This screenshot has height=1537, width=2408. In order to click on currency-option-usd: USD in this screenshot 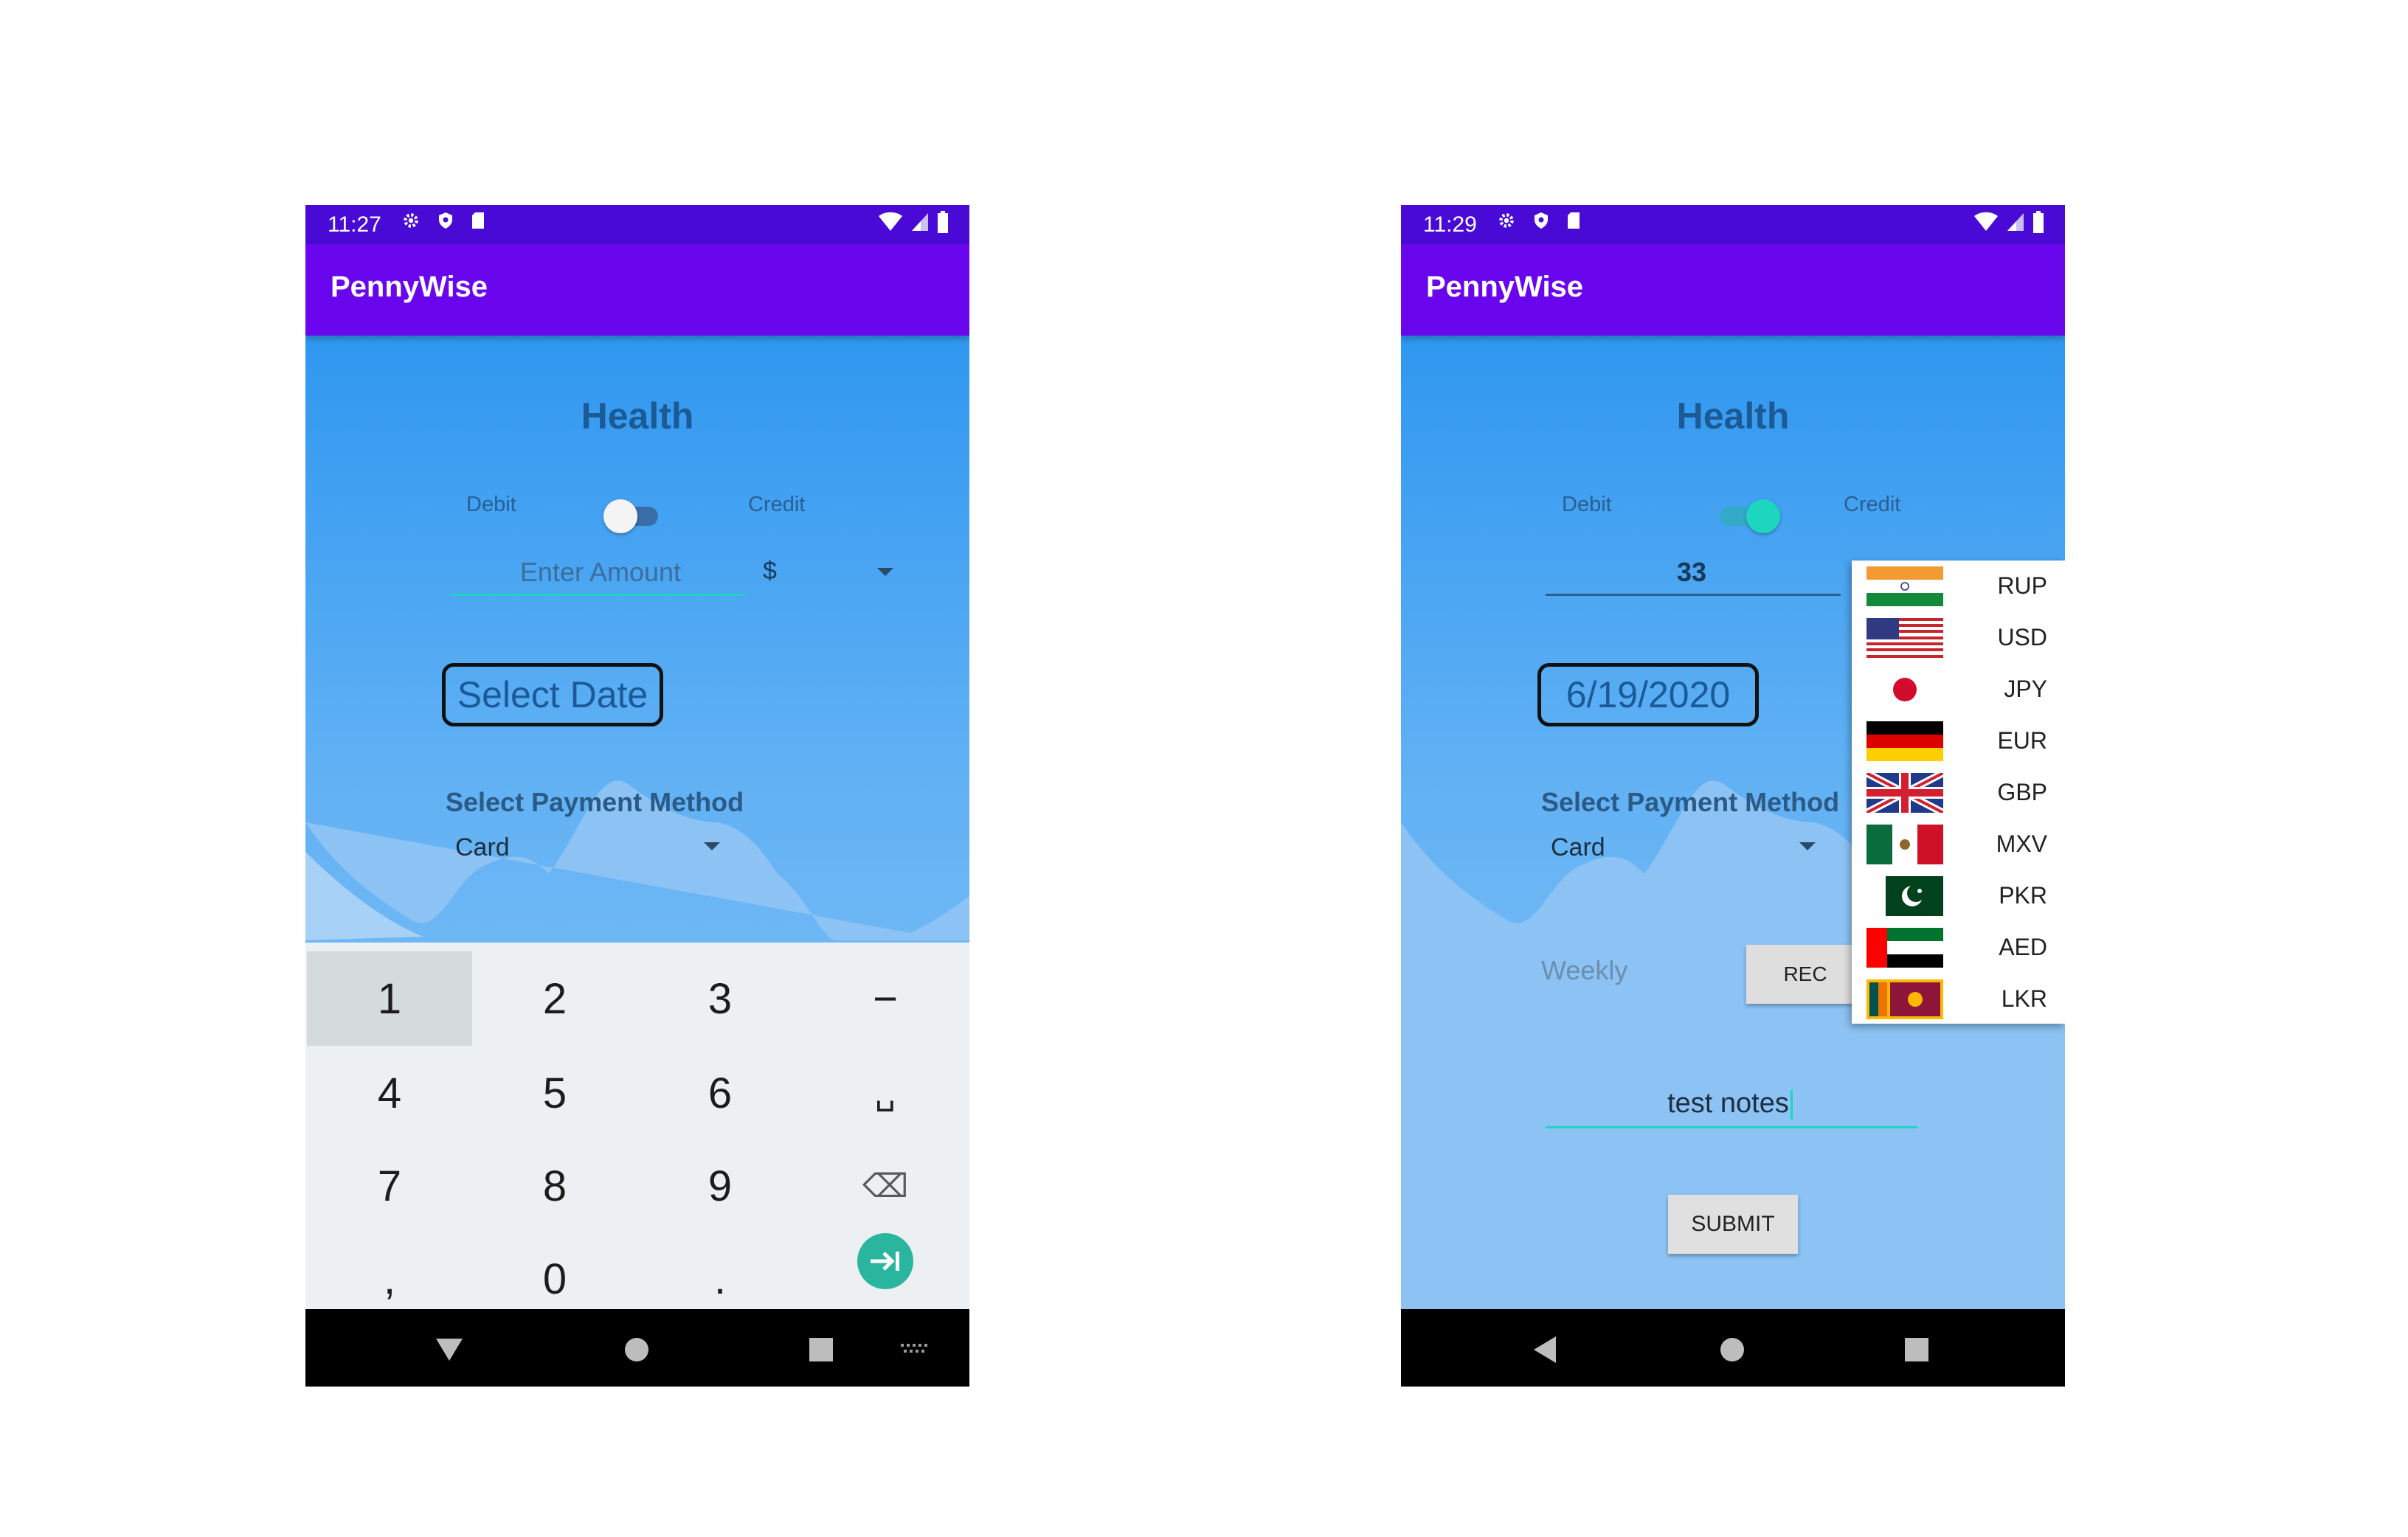, I will do `click(1958, 638)`.